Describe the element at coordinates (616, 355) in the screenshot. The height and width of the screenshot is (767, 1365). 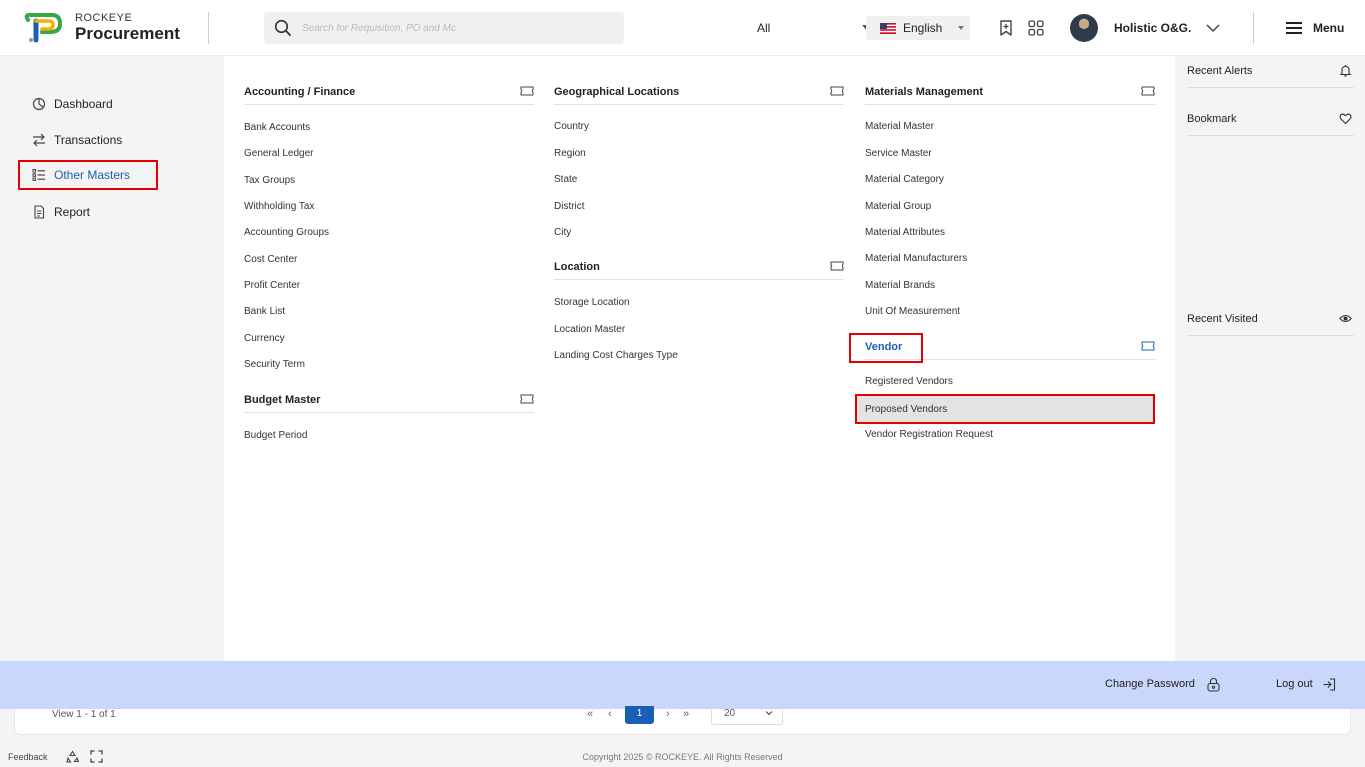
I see `menu-link-landing-cost-charges-type: Landing Cost Charges Type` at that location.